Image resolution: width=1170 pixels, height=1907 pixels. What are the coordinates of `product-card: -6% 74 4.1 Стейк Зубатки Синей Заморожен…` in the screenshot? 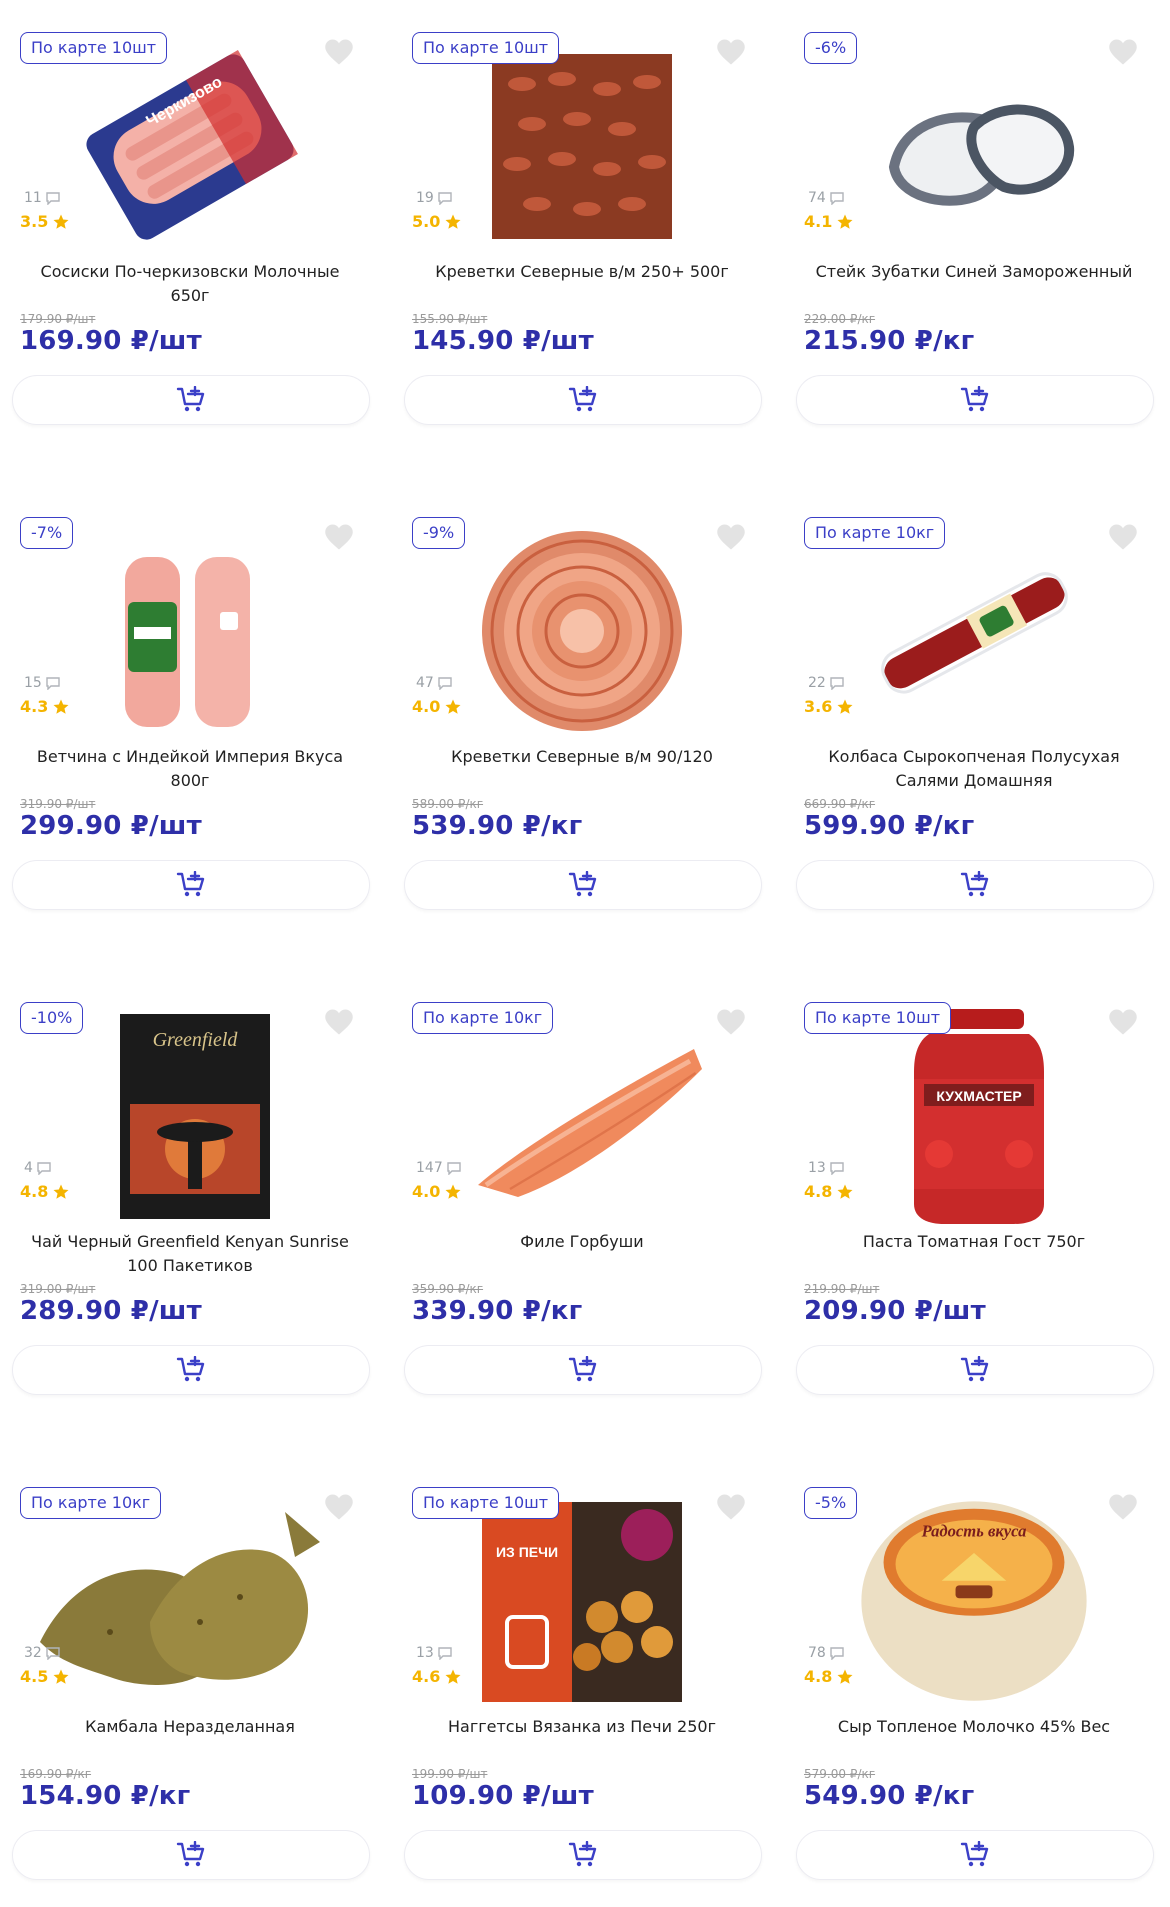 It's located at (974, 232).